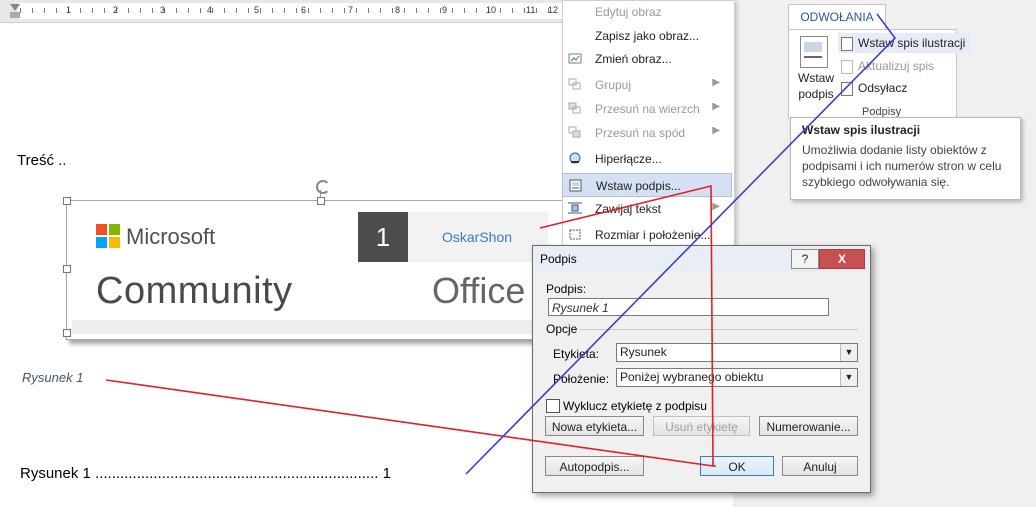 Image resolution: width=1036 pixels, height=507 pixels. Describe the element at coordinates (627, 325) in the screenshot. I see `red-line-menu-to-dialog` at that location.